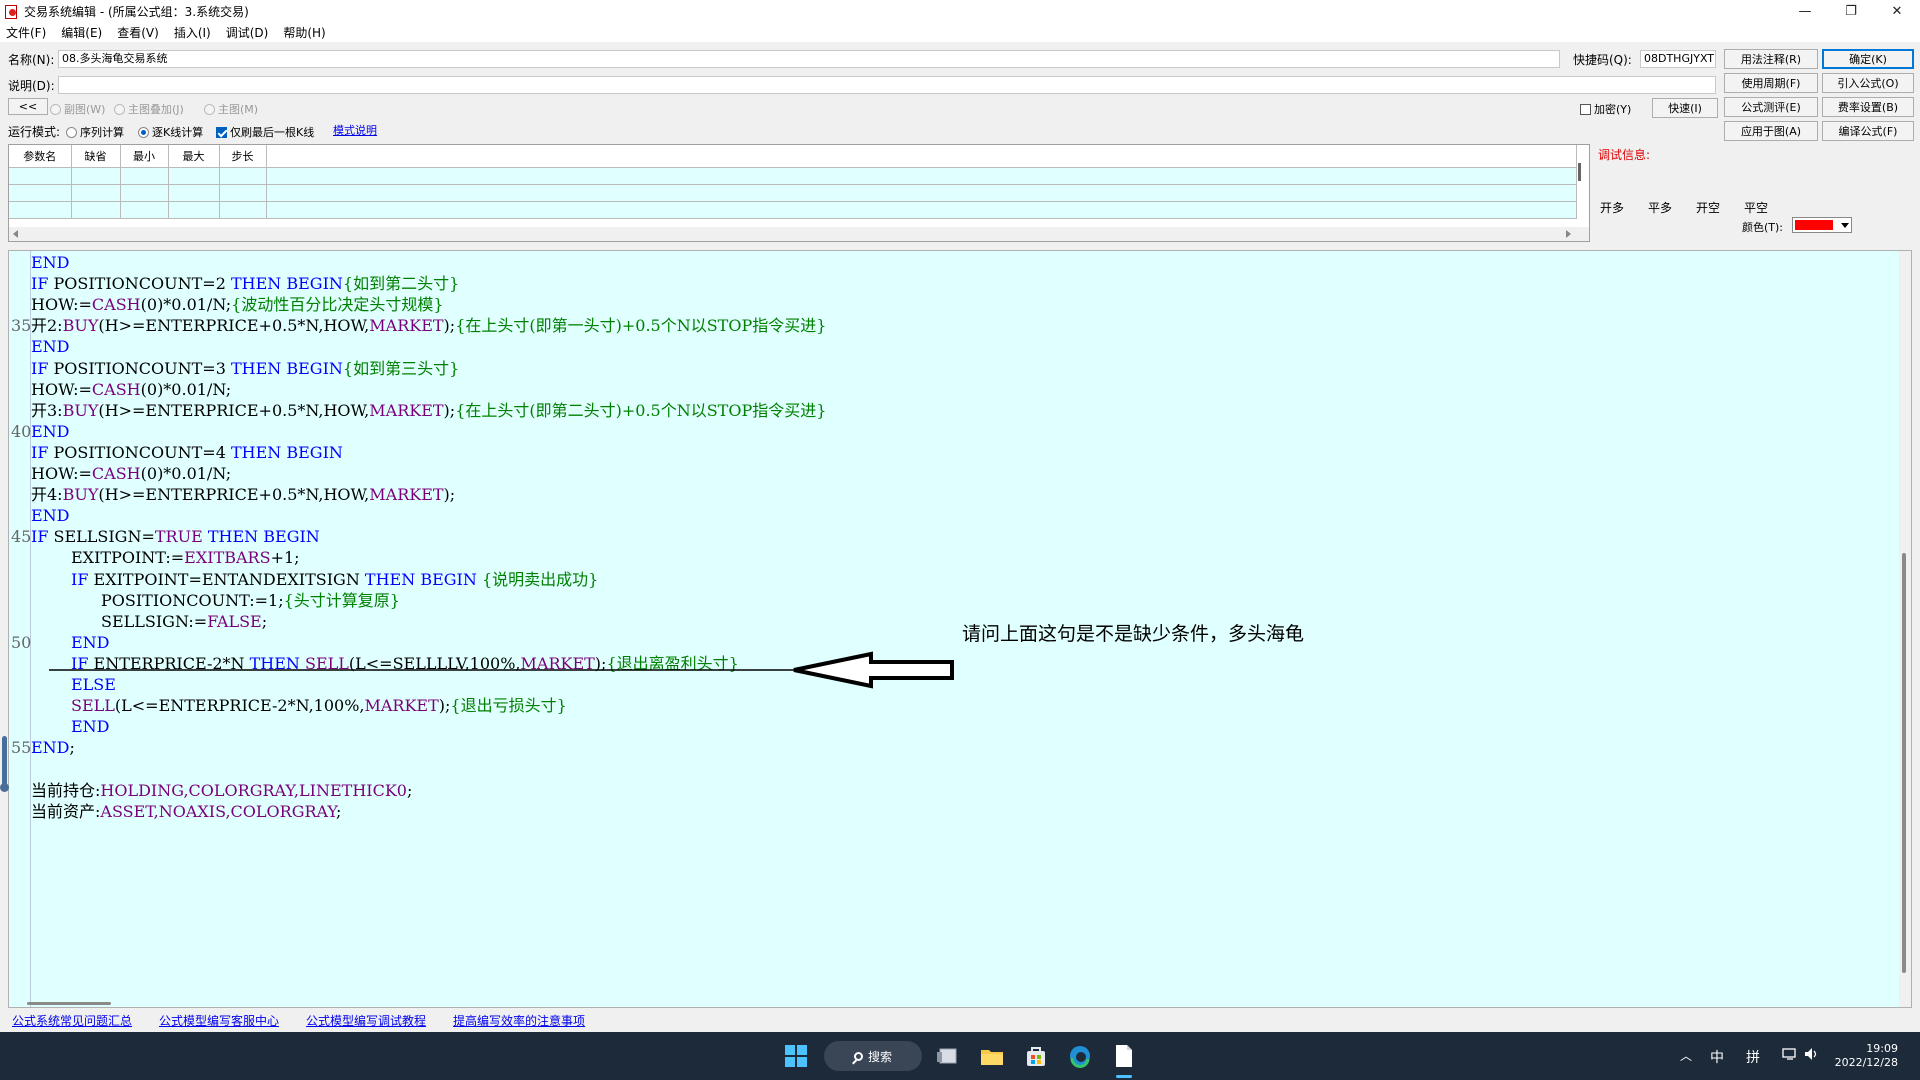 The height and width of the screenshot is (1080, 1920). Describe the element at coordinates (81, 32) in the screenshot. I see `menu-edit: 编辑(E)` at that location.